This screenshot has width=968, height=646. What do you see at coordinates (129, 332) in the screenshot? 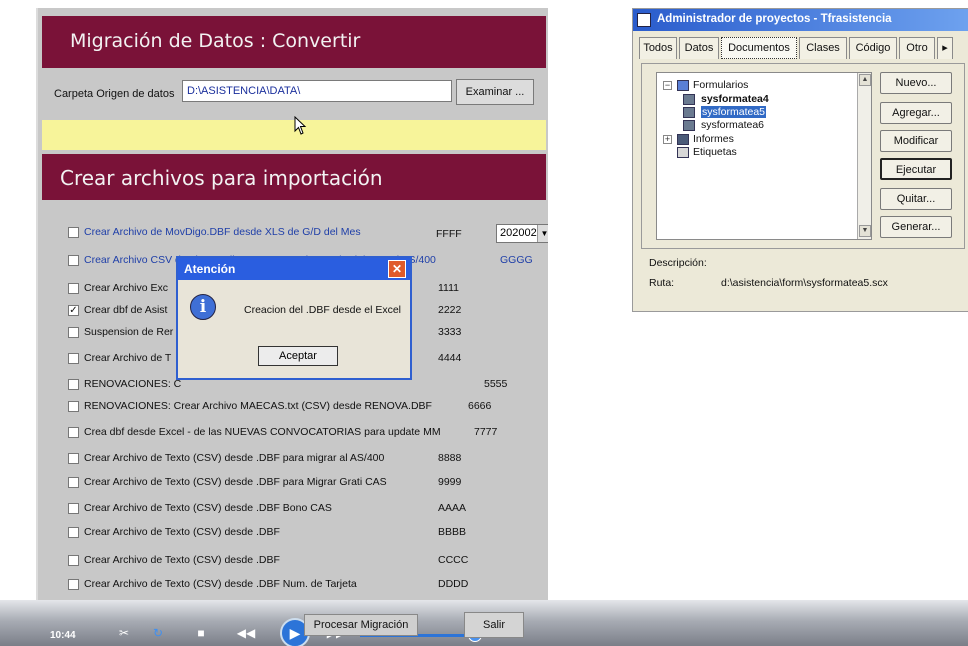
I see `option-label: Suspension de Rer` at bounding box center [129, 332].